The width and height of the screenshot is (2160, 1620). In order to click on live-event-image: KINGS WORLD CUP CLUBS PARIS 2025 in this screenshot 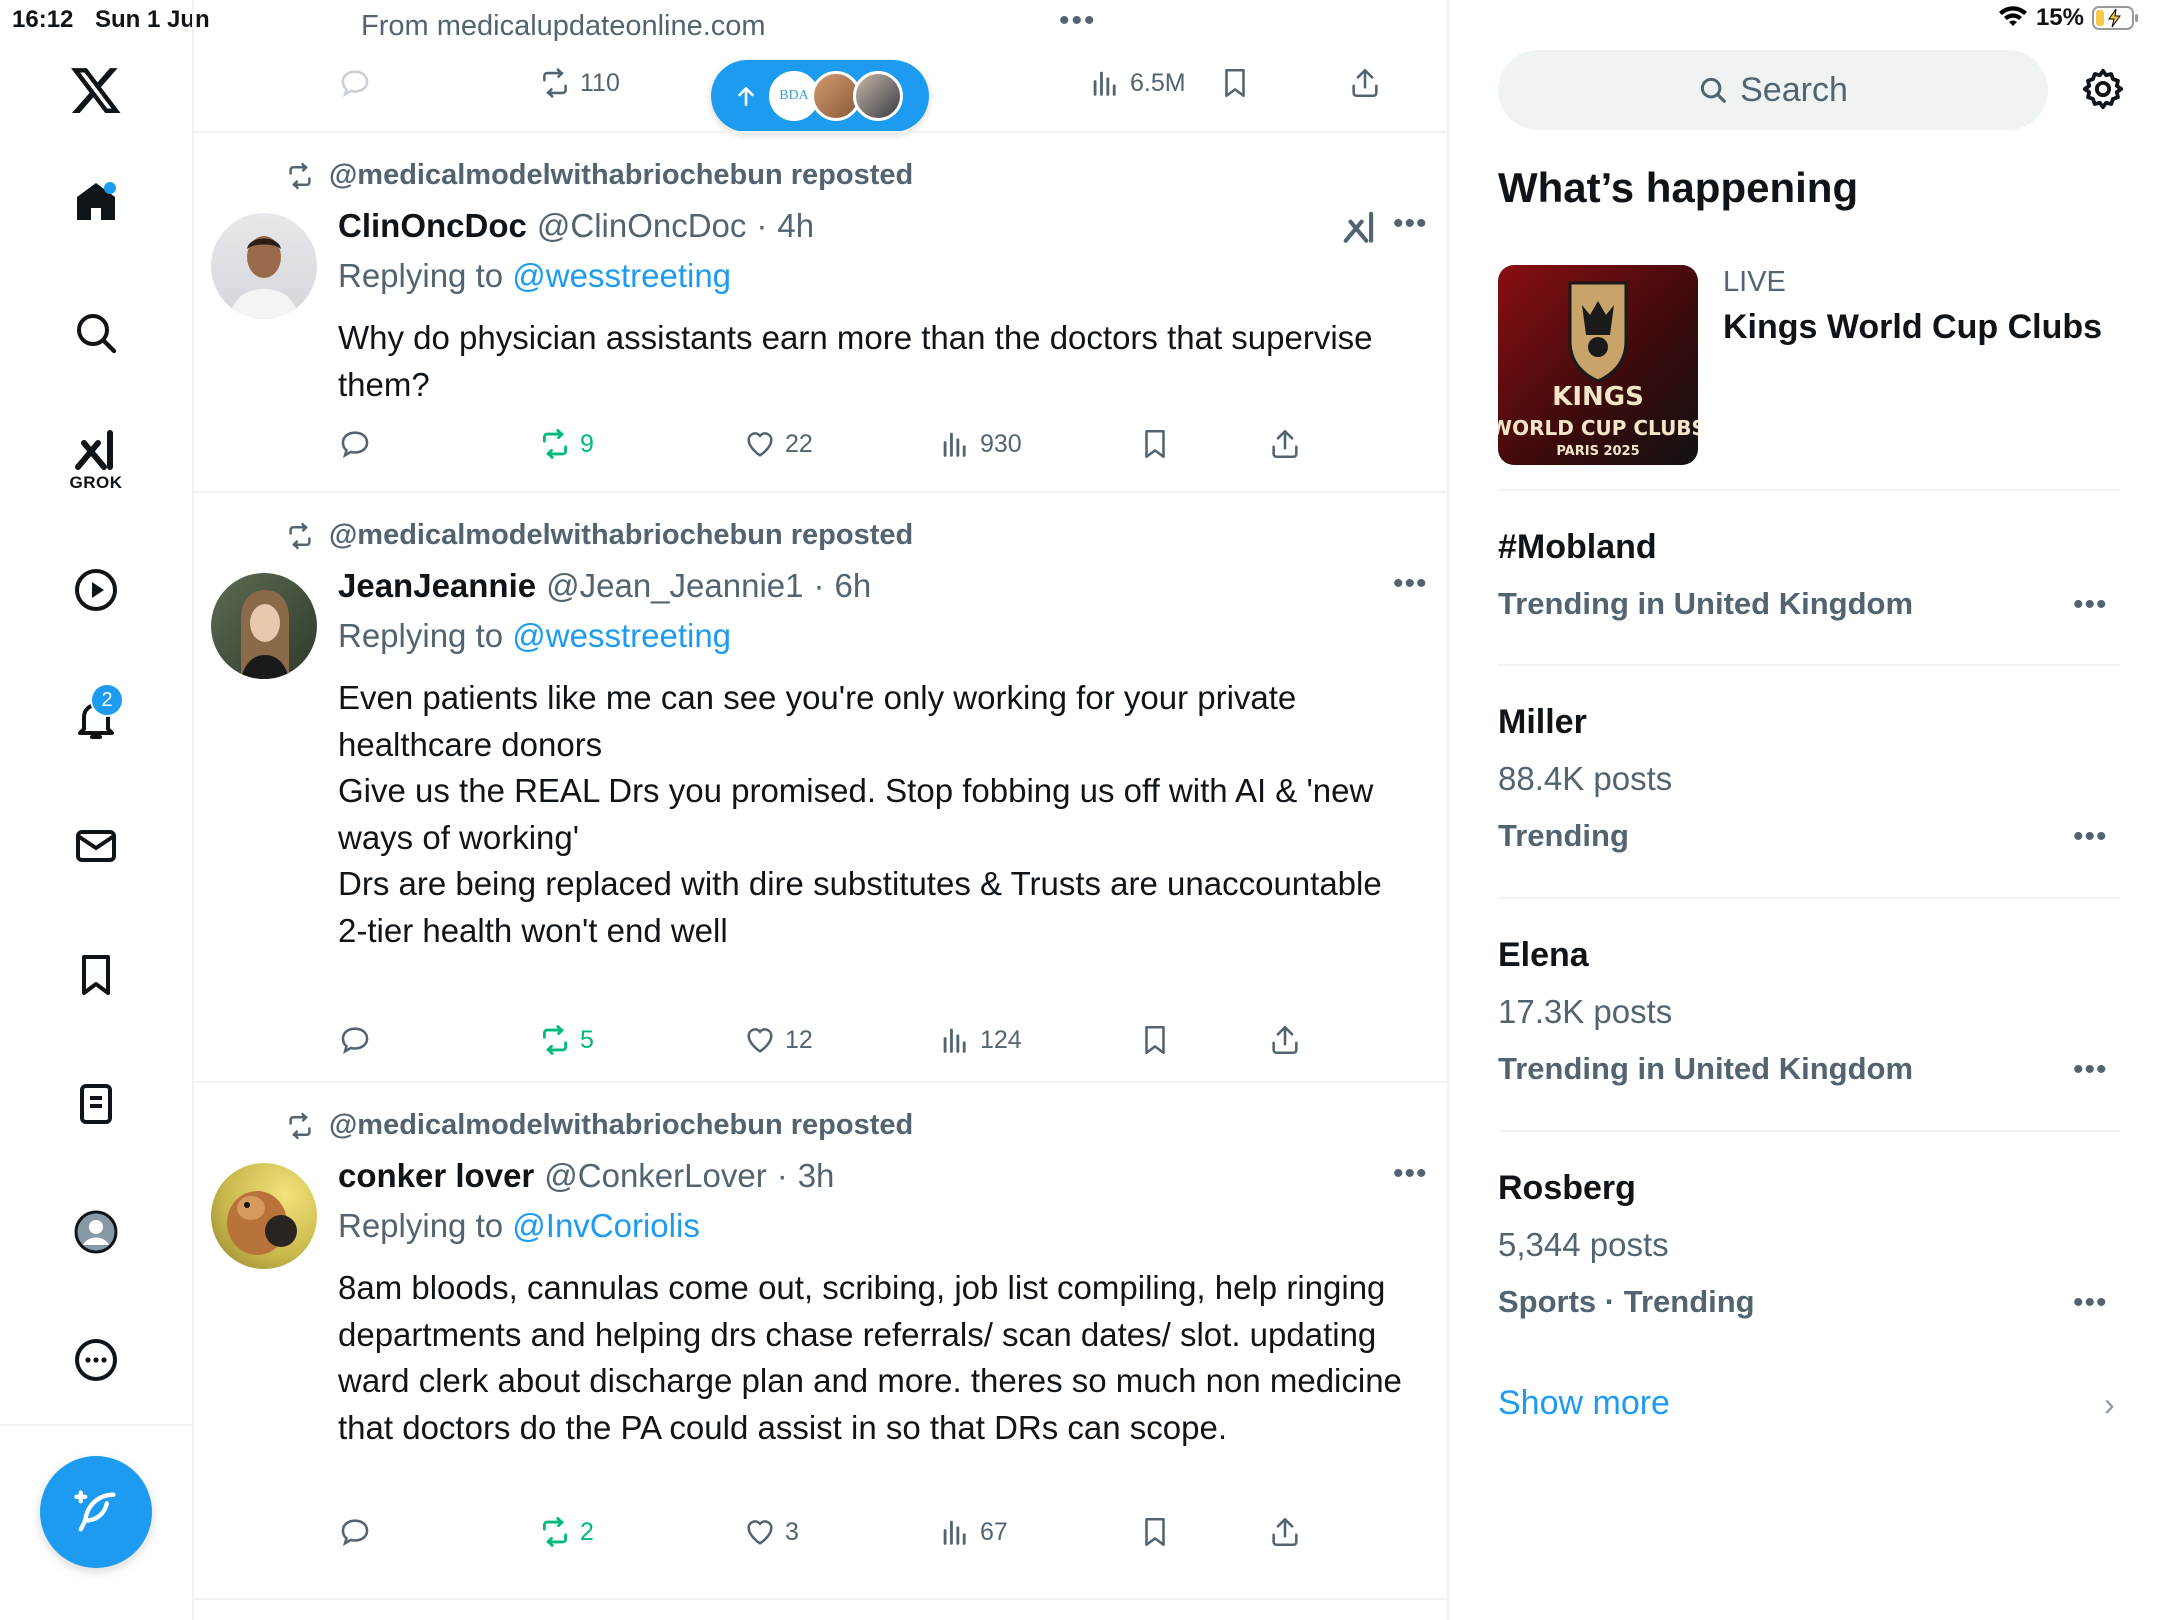, I will do `click(1598, 365)`.